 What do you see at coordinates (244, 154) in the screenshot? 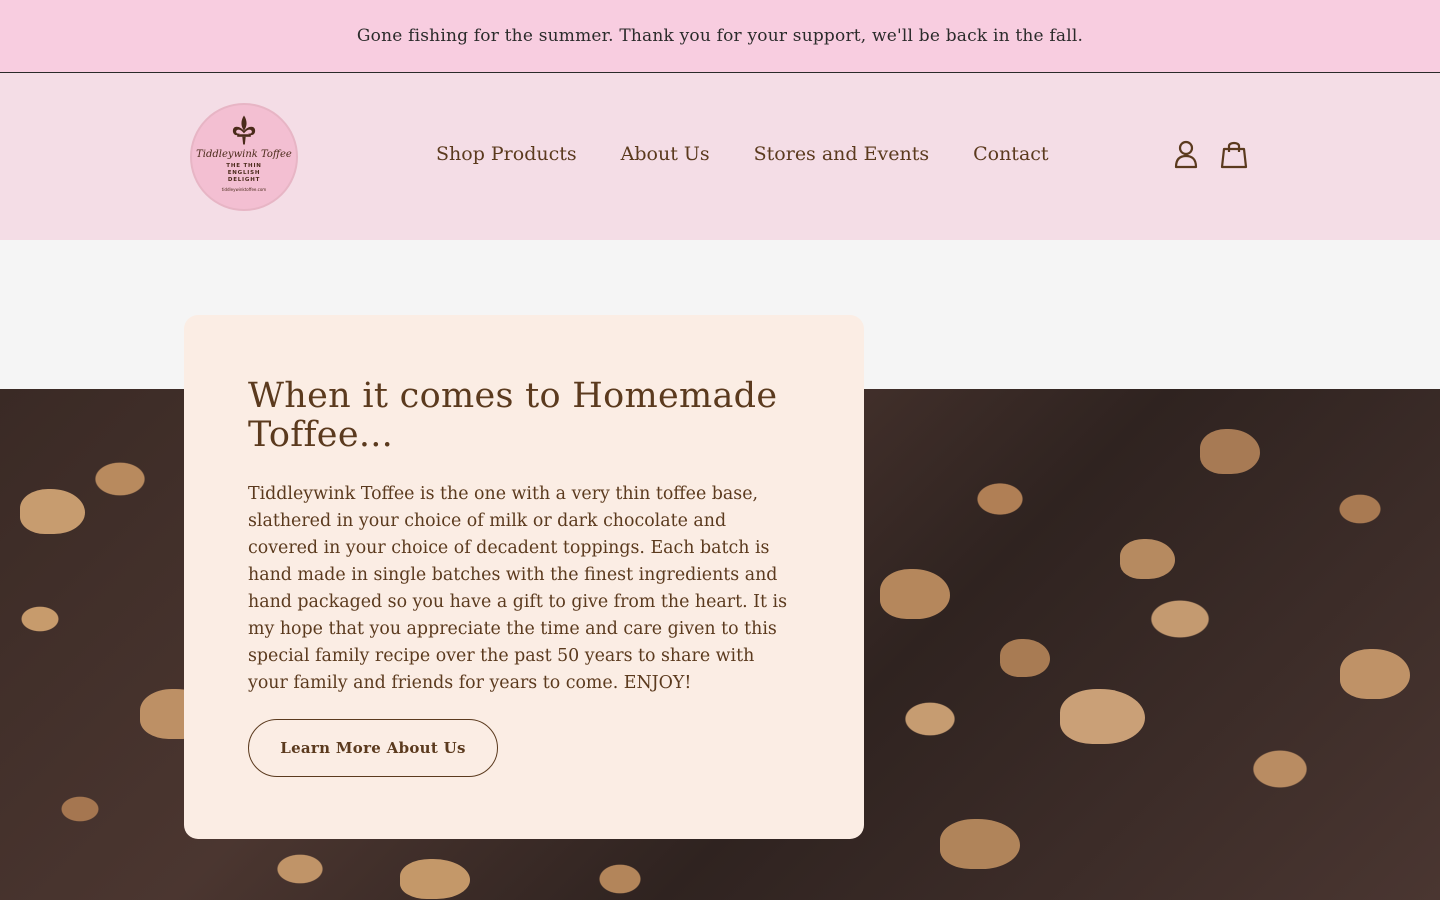
I see `logo-brand-text: Tiddleywink Toffee` at bounding box center [244, 154].